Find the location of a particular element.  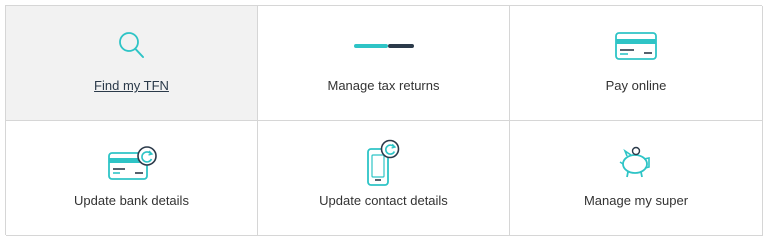

mobile-refresh-icon is located at coordinates (384, 162).